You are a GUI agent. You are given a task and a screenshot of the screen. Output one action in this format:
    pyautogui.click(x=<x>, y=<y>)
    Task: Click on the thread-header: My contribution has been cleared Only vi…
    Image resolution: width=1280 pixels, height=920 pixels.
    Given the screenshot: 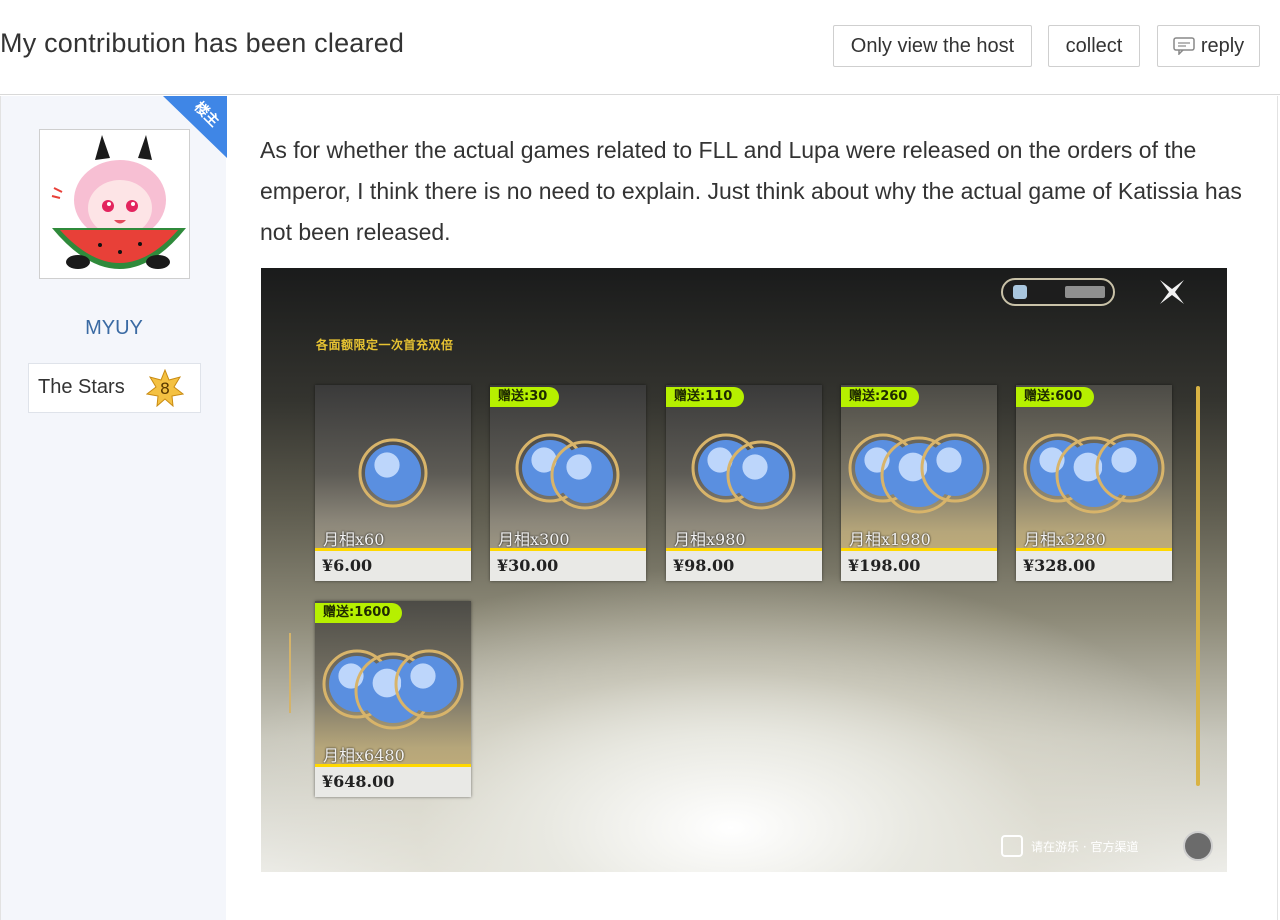 What is the action you would take?
    pyautogui.click(x=640, y=47)
    